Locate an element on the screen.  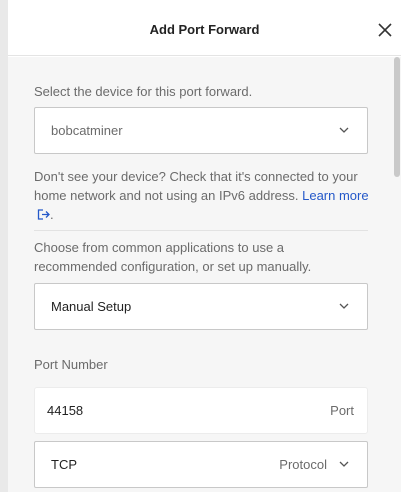
device-select: bobcatminer is located at coordinates (201, 130).